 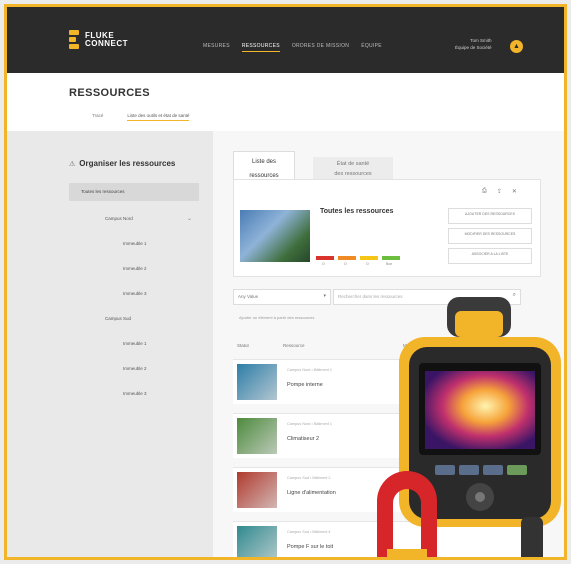 I want to click on user-team: Équipe de Société, so click(x=473, y=47).